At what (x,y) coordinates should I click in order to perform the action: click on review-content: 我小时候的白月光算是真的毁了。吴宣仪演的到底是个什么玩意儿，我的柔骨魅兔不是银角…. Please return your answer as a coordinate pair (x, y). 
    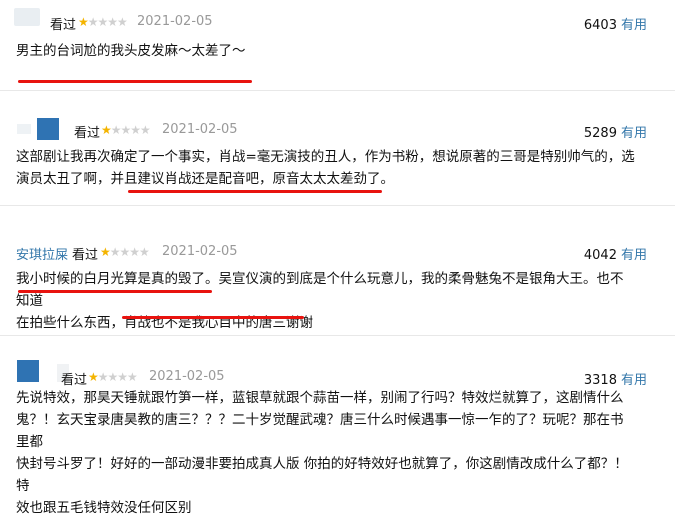
    Looking at the image, I should click on (320, 301).